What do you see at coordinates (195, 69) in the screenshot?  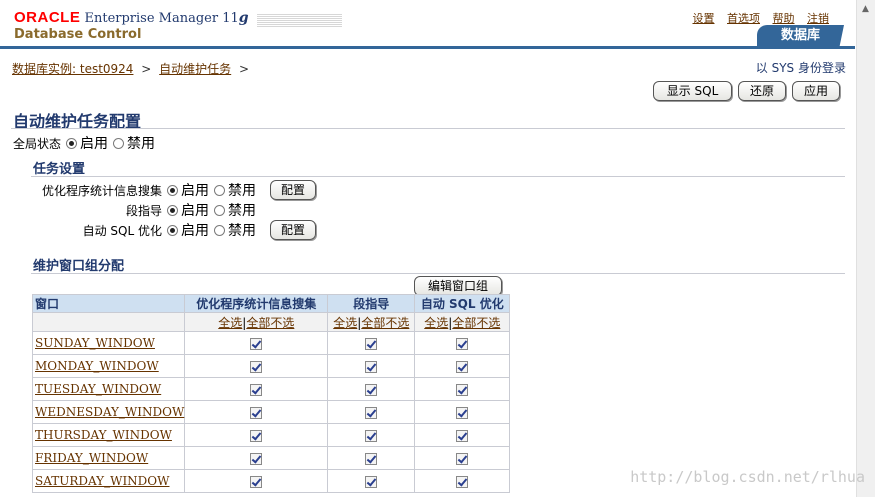 I see `breadcrumb-maintenance-tasks: 自动维护任务` at bounding box center [195, 69].